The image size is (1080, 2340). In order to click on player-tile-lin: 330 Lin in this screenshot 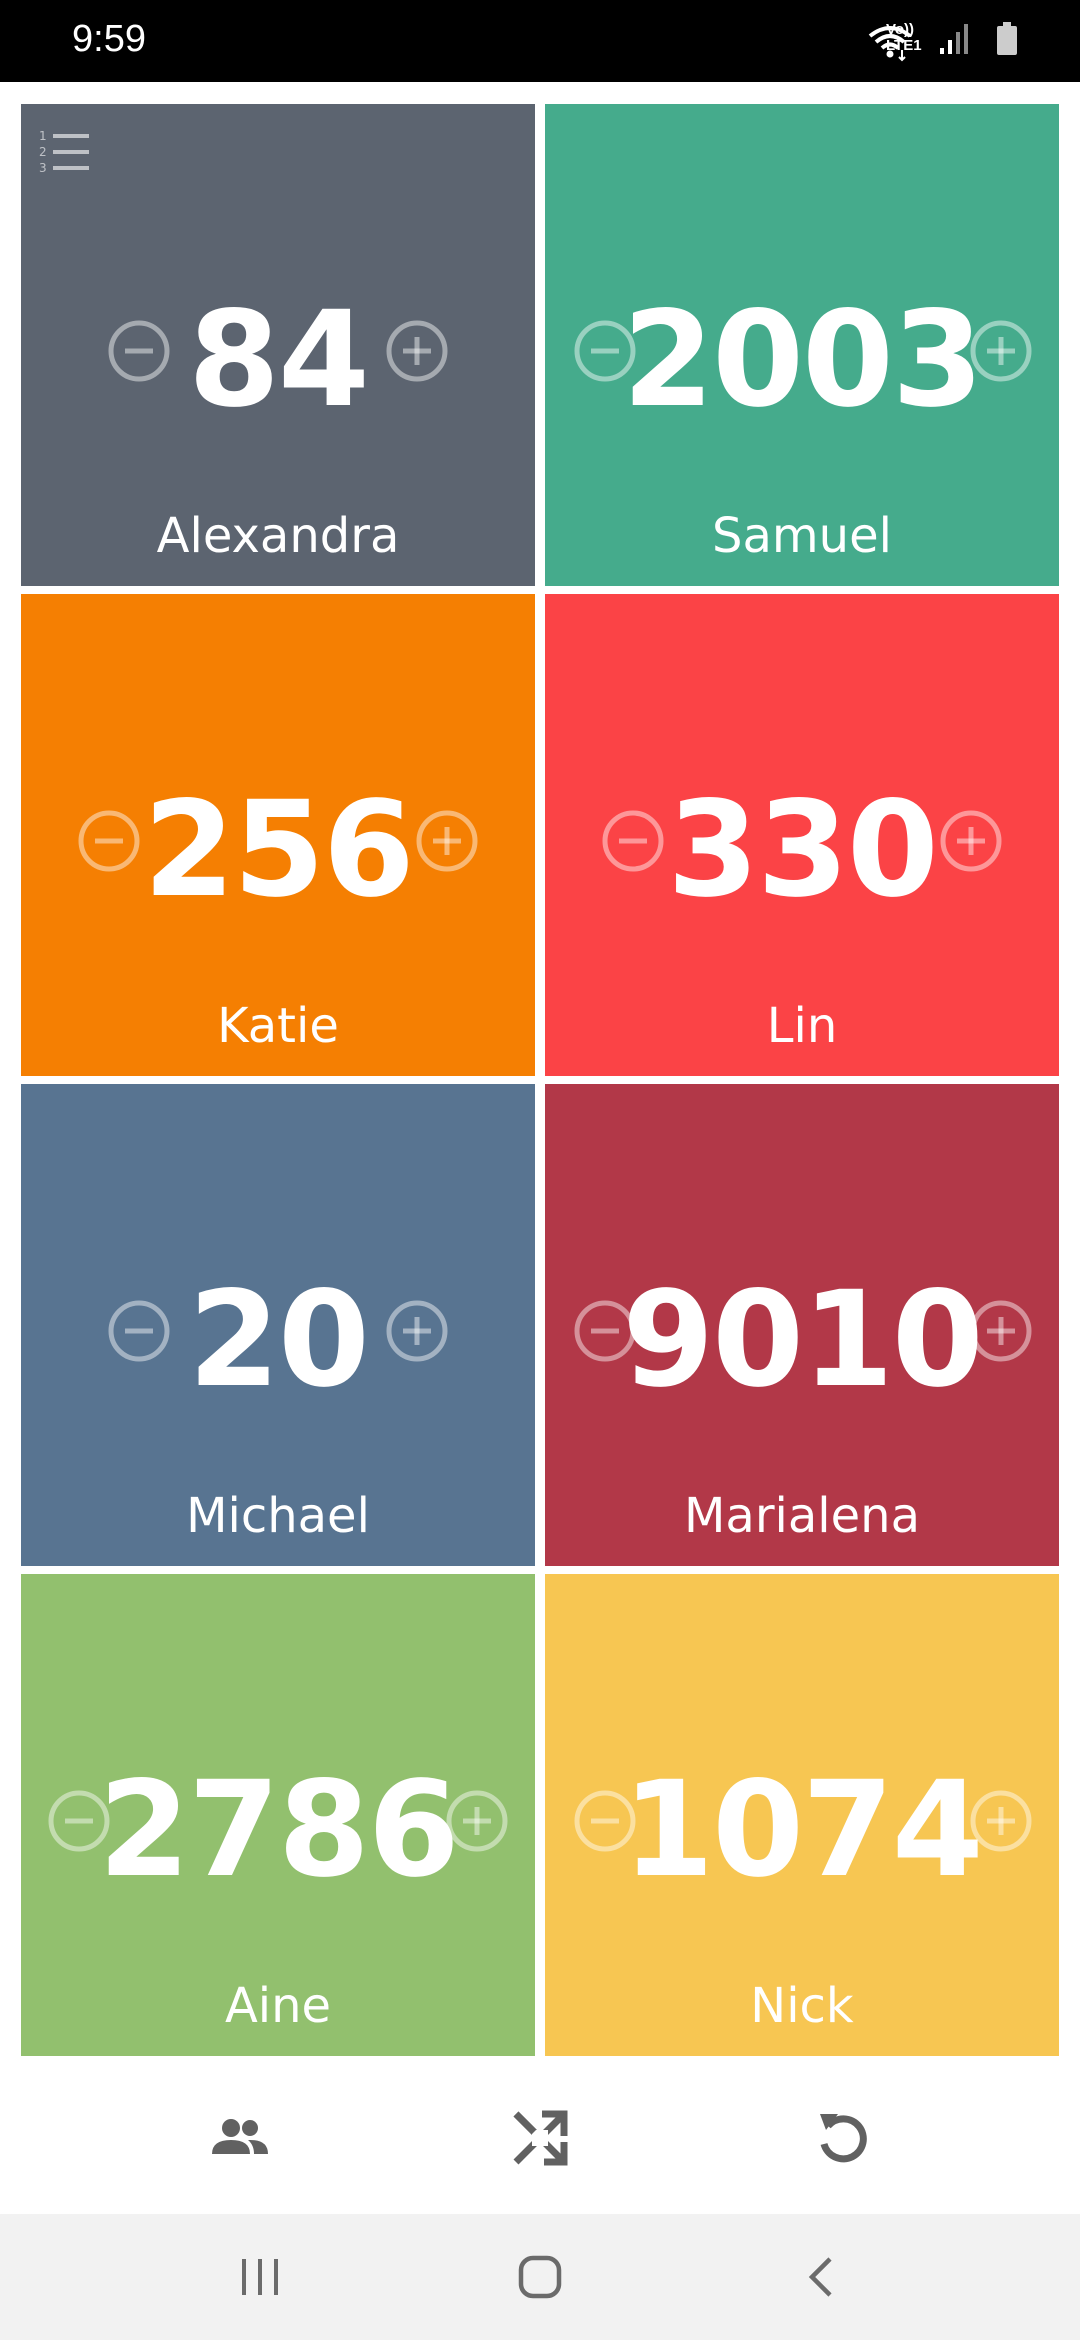, I will do `click(802, 835)`.